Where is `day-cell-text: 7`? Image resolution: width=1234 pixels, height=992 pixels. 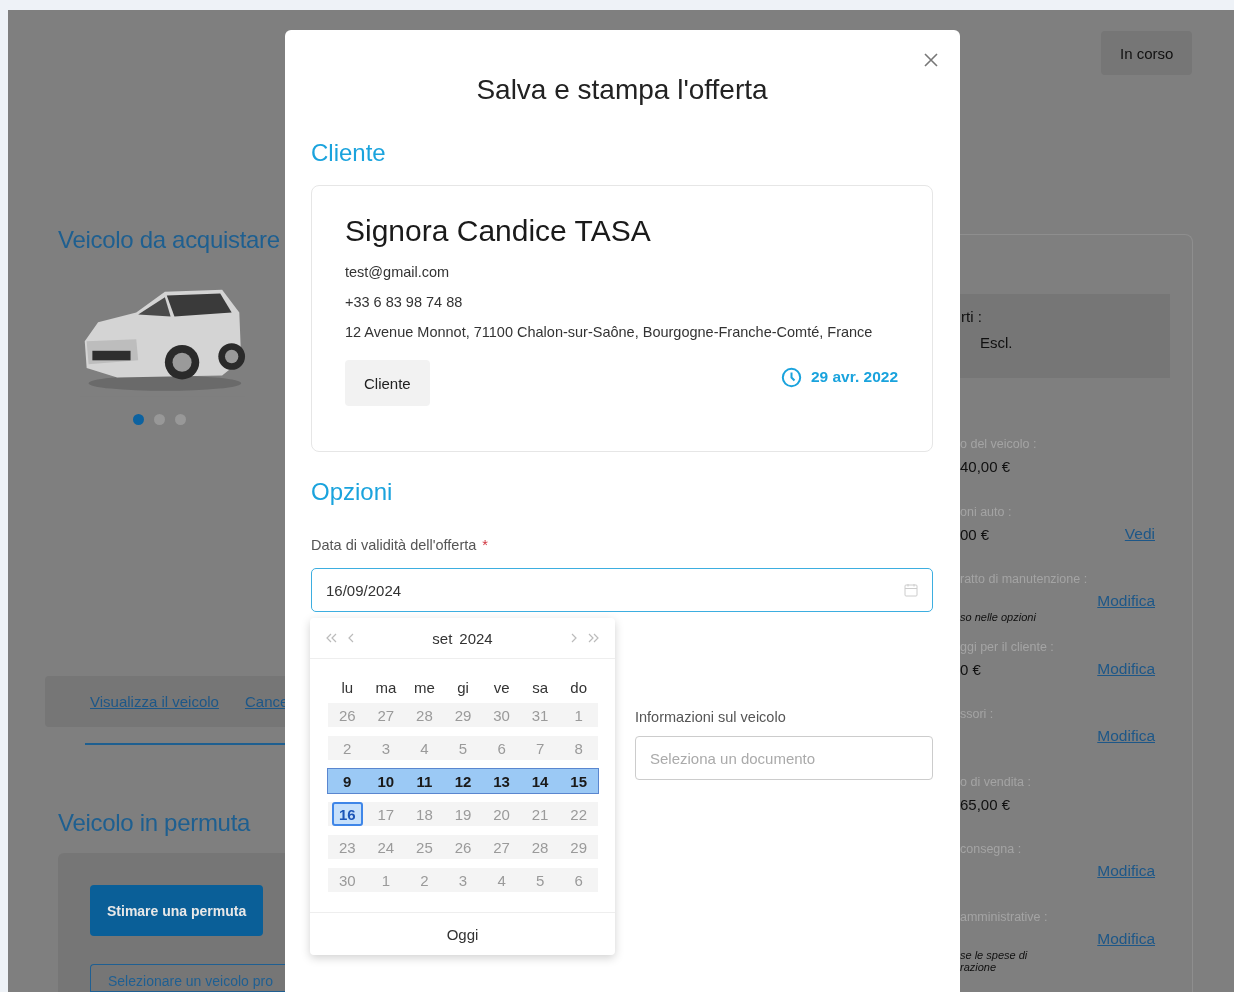
day-cell-text: 7 is located at coordinates (540, 748).